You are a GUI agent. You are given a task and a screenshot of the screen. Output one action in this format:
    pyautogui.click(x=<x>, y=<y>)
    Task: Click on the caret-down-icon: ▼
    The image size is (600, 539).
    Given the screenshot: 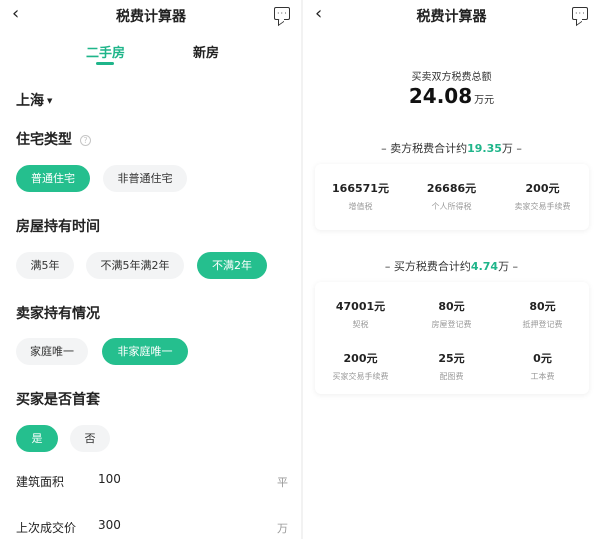 What is the action you would take?
    pyautogui.click(x=50, y=101)
    